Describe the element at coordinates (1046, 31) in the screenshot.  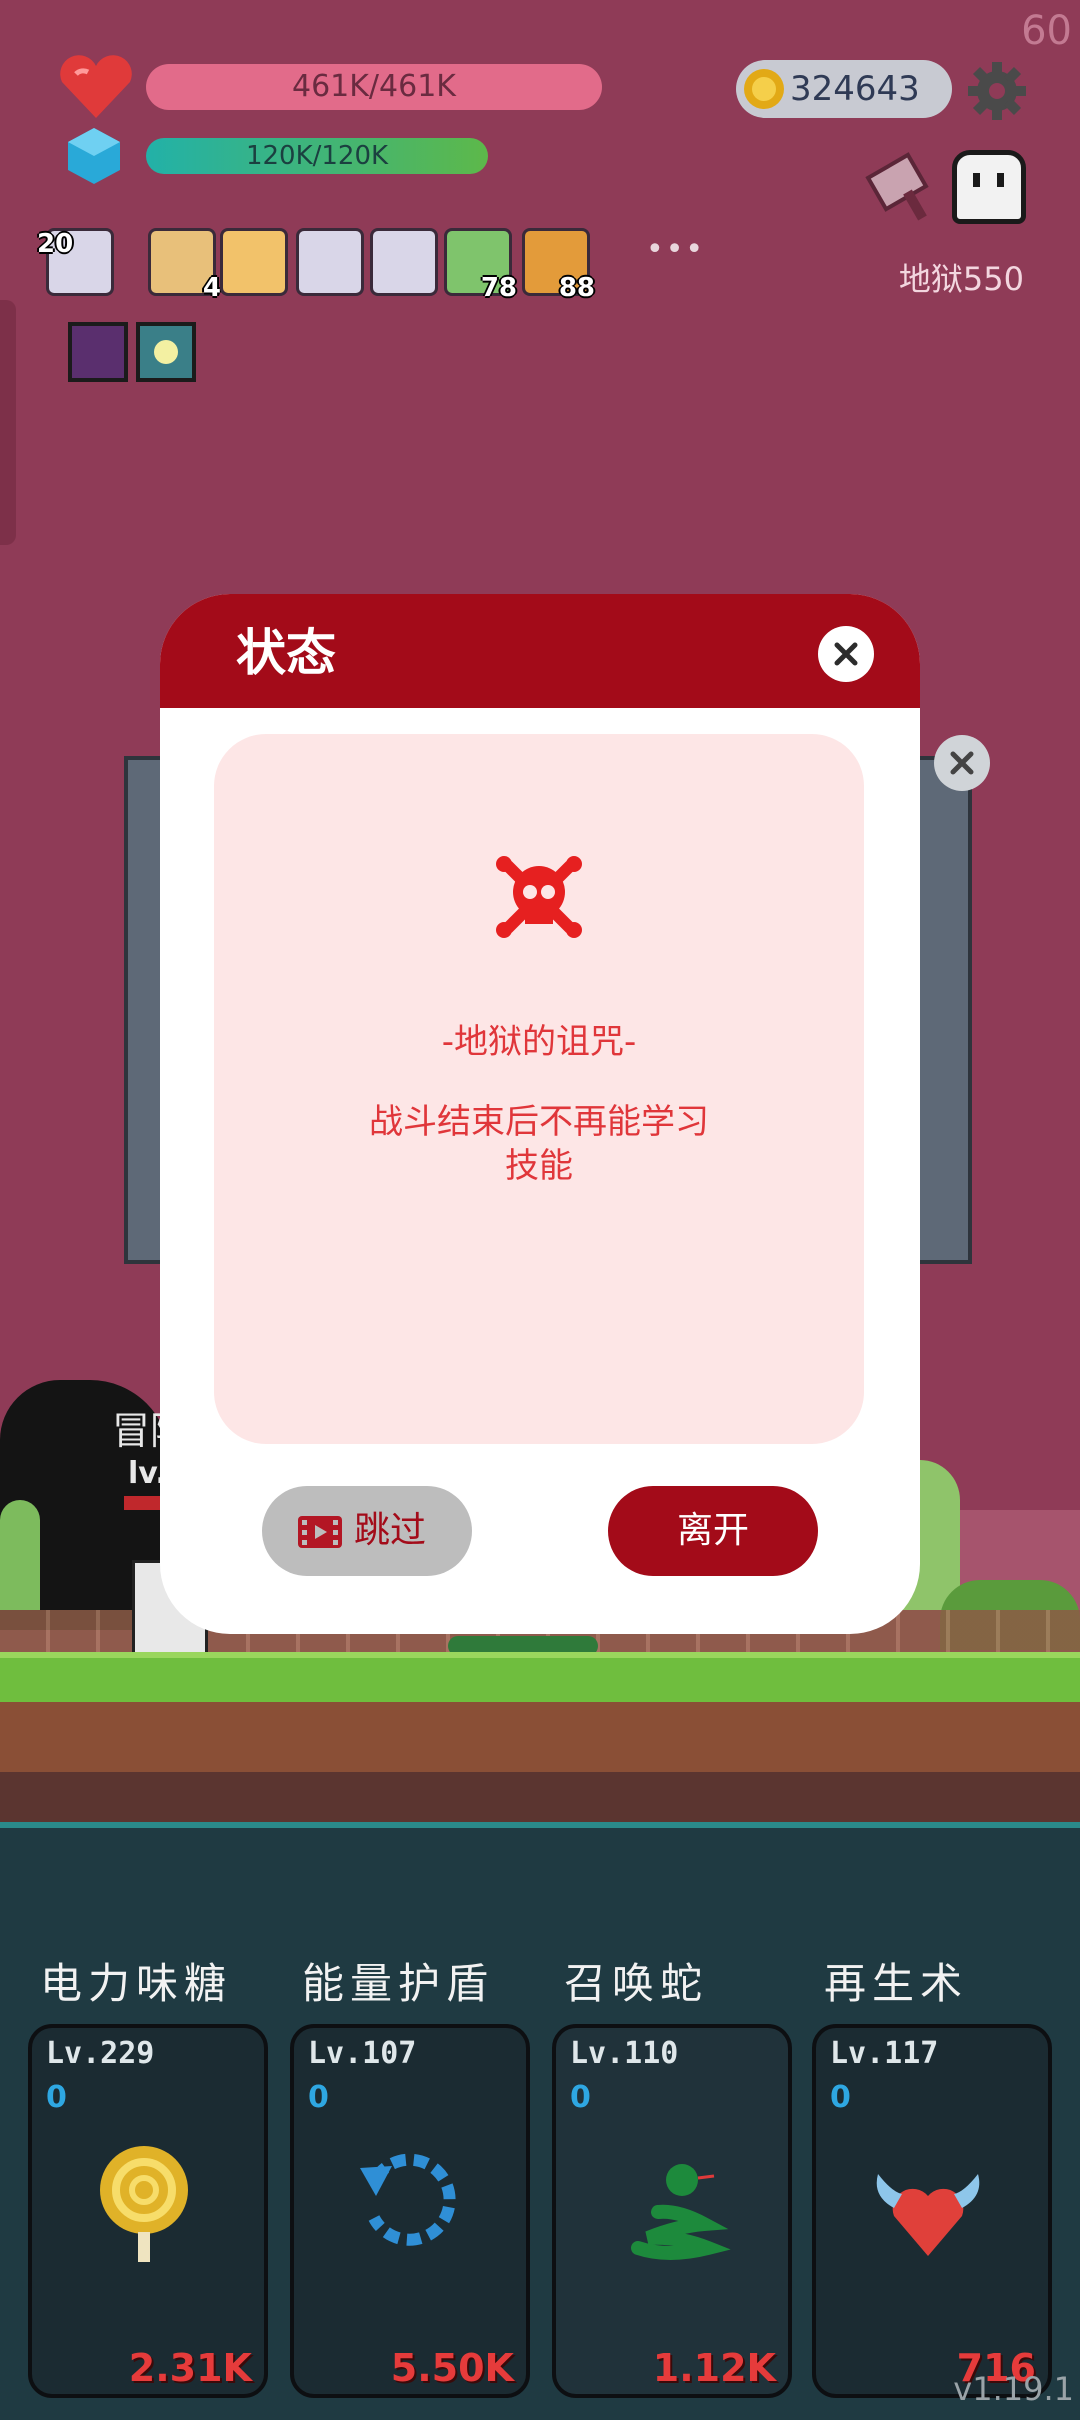
I see `fps-counter: 60` at that location.